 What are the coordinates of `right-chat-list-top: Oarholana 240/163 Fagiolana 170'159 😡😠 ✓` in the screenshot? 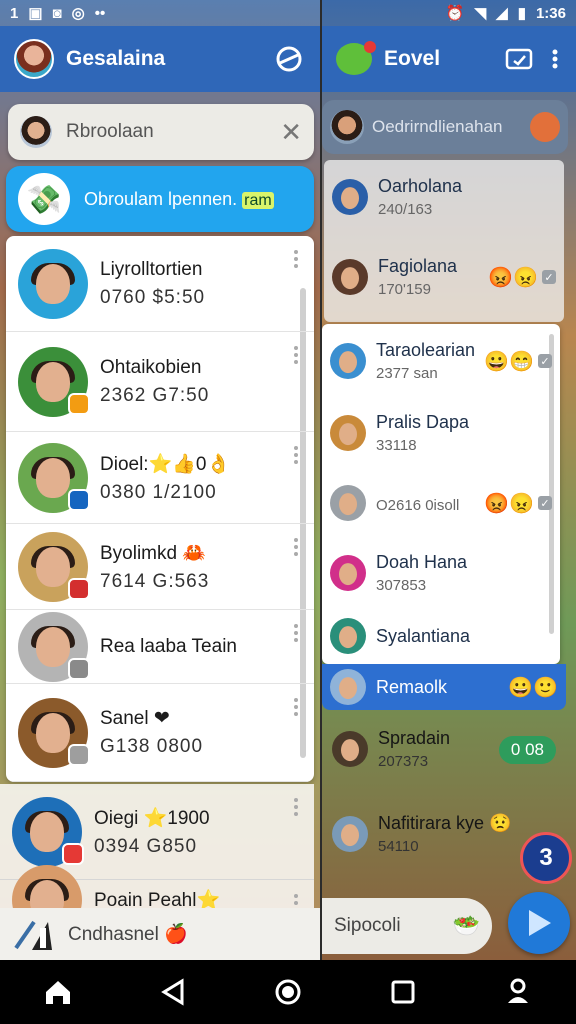 It's located at (444, 241).